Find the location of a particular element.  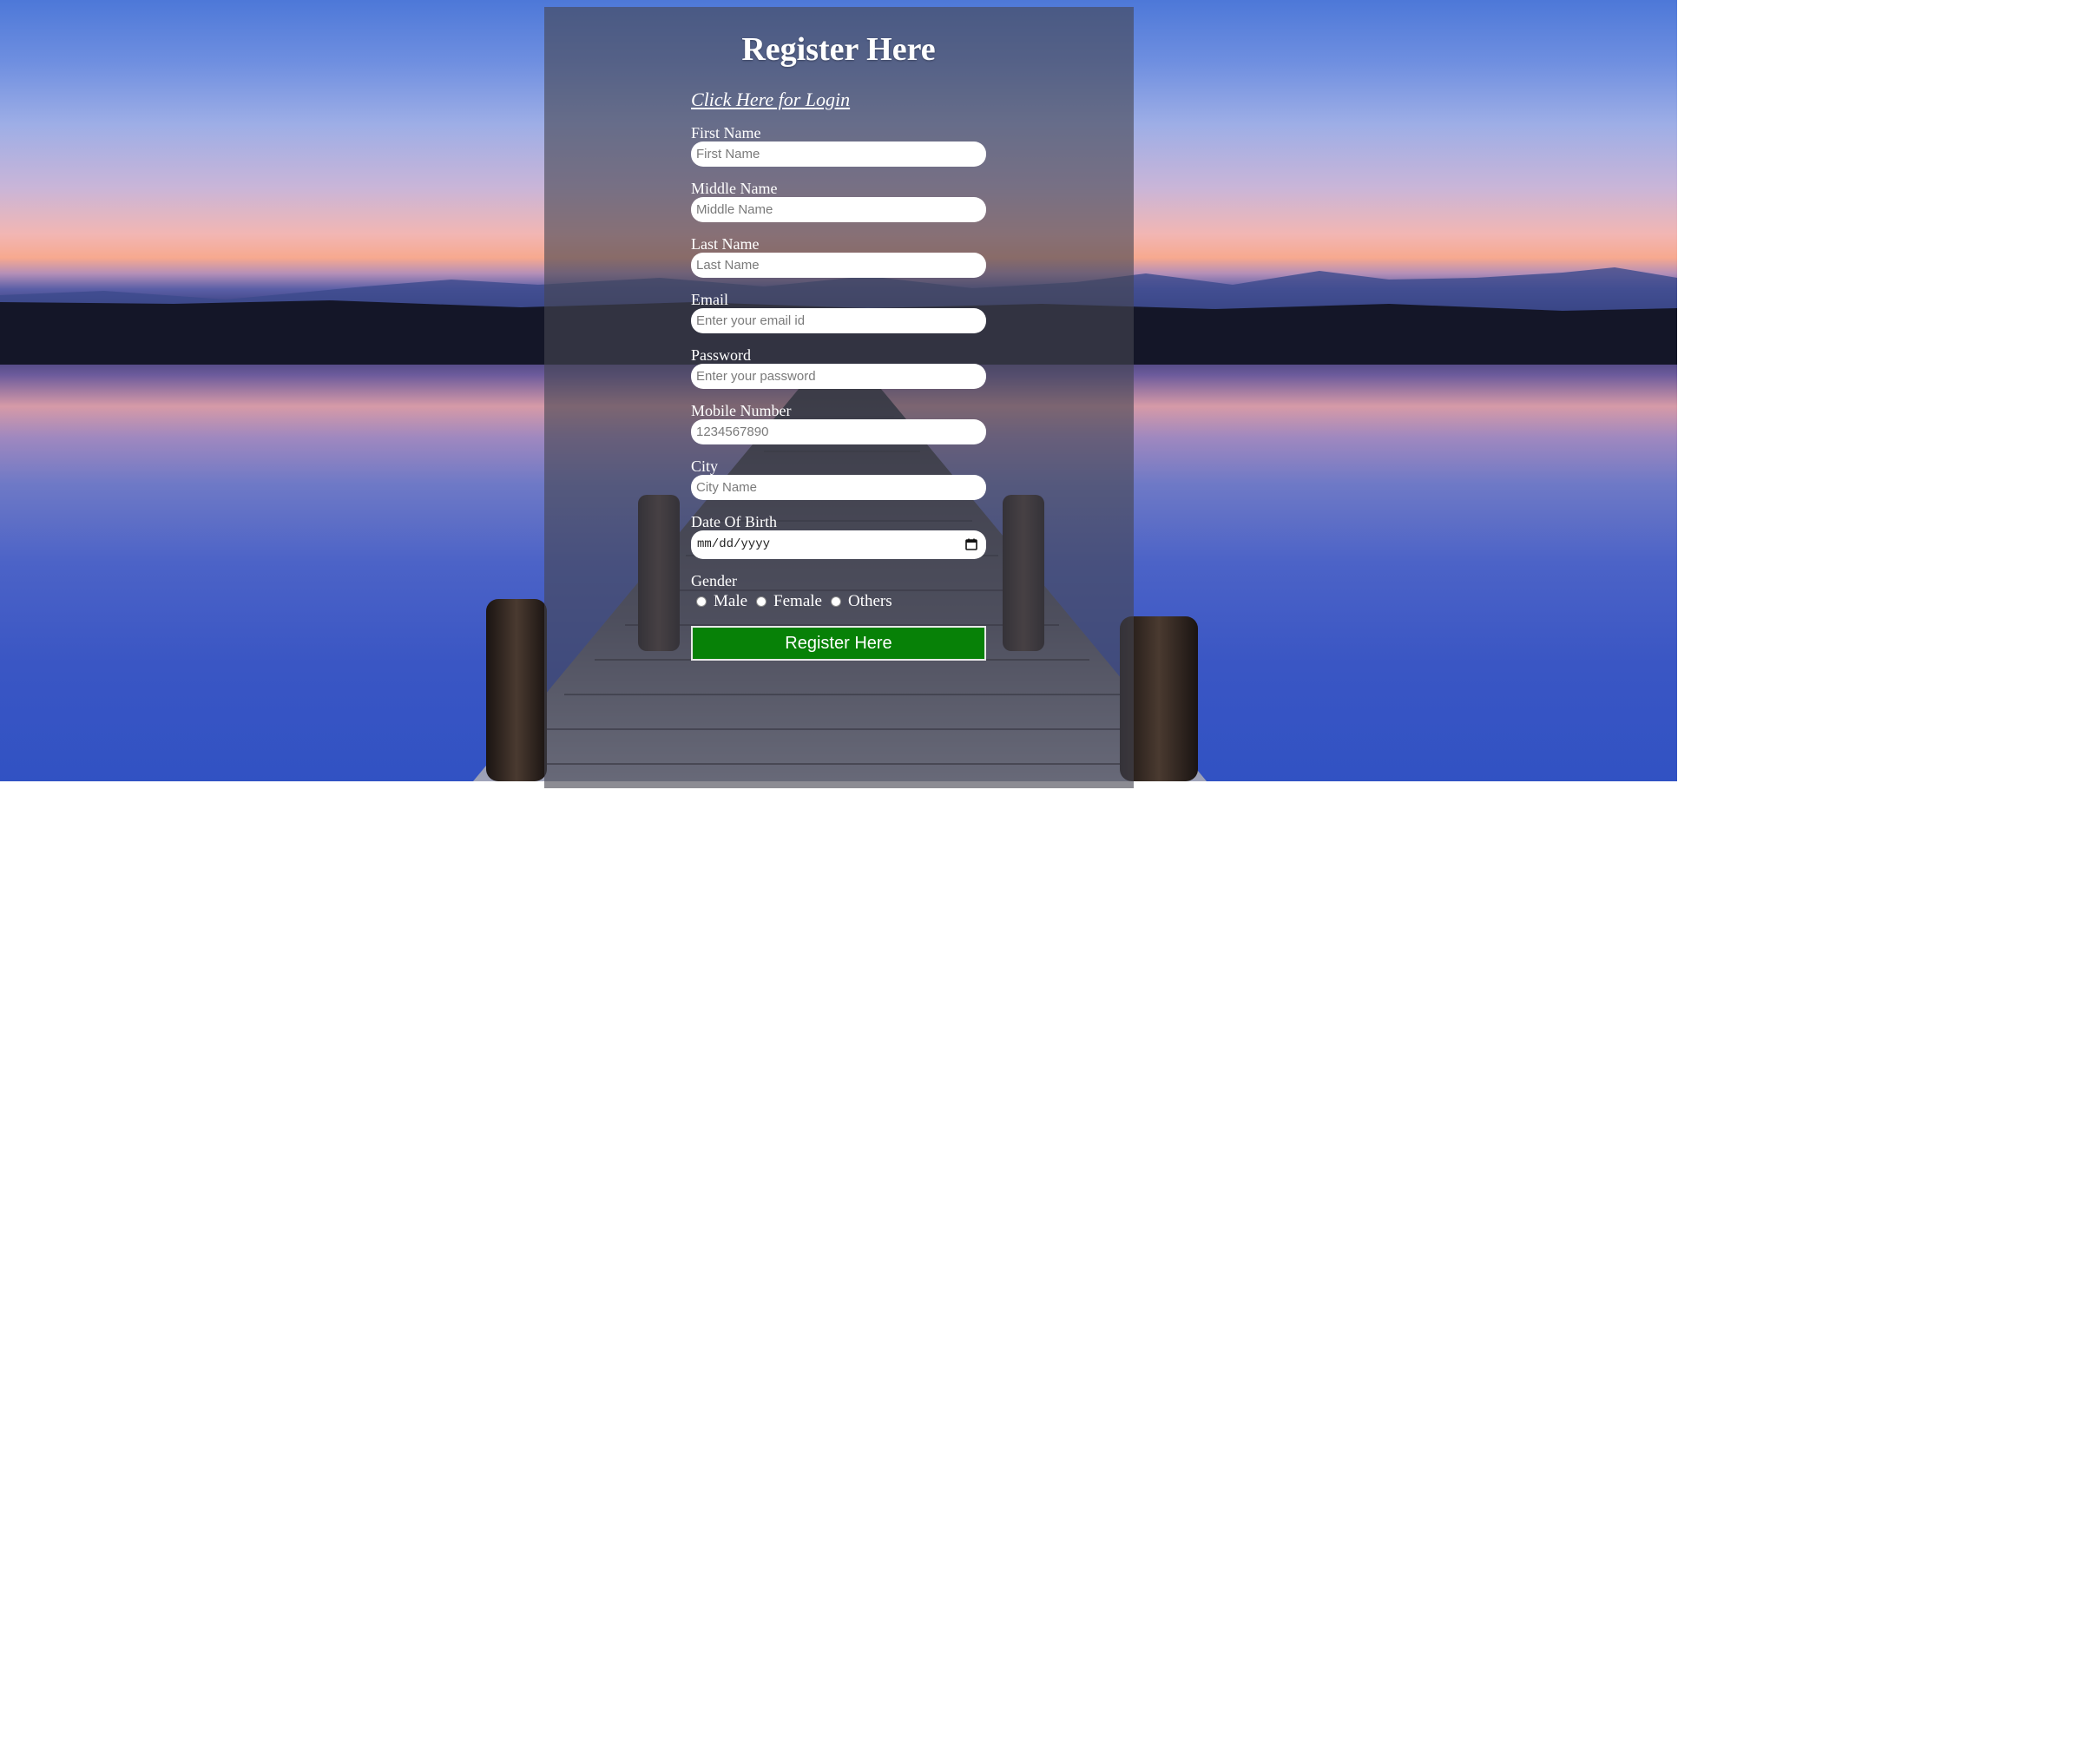

gender-options: Male Female Others is located at coordinates (838, 601).